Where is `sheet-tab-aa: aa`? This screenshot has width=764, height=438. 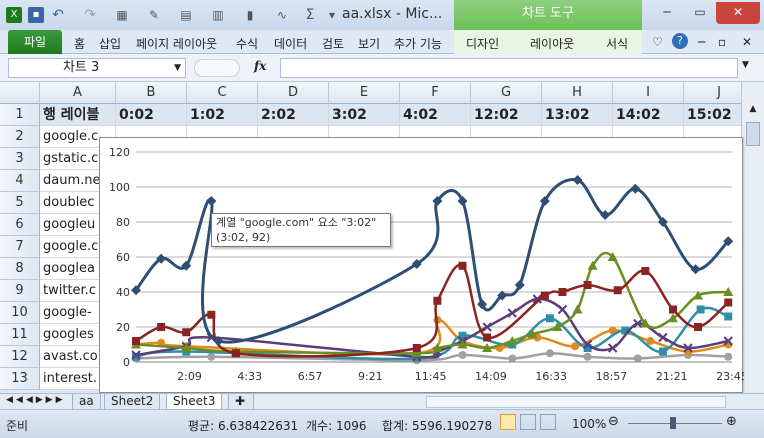 sheet-tab-aa: aa is located at coordinates (86, 402).